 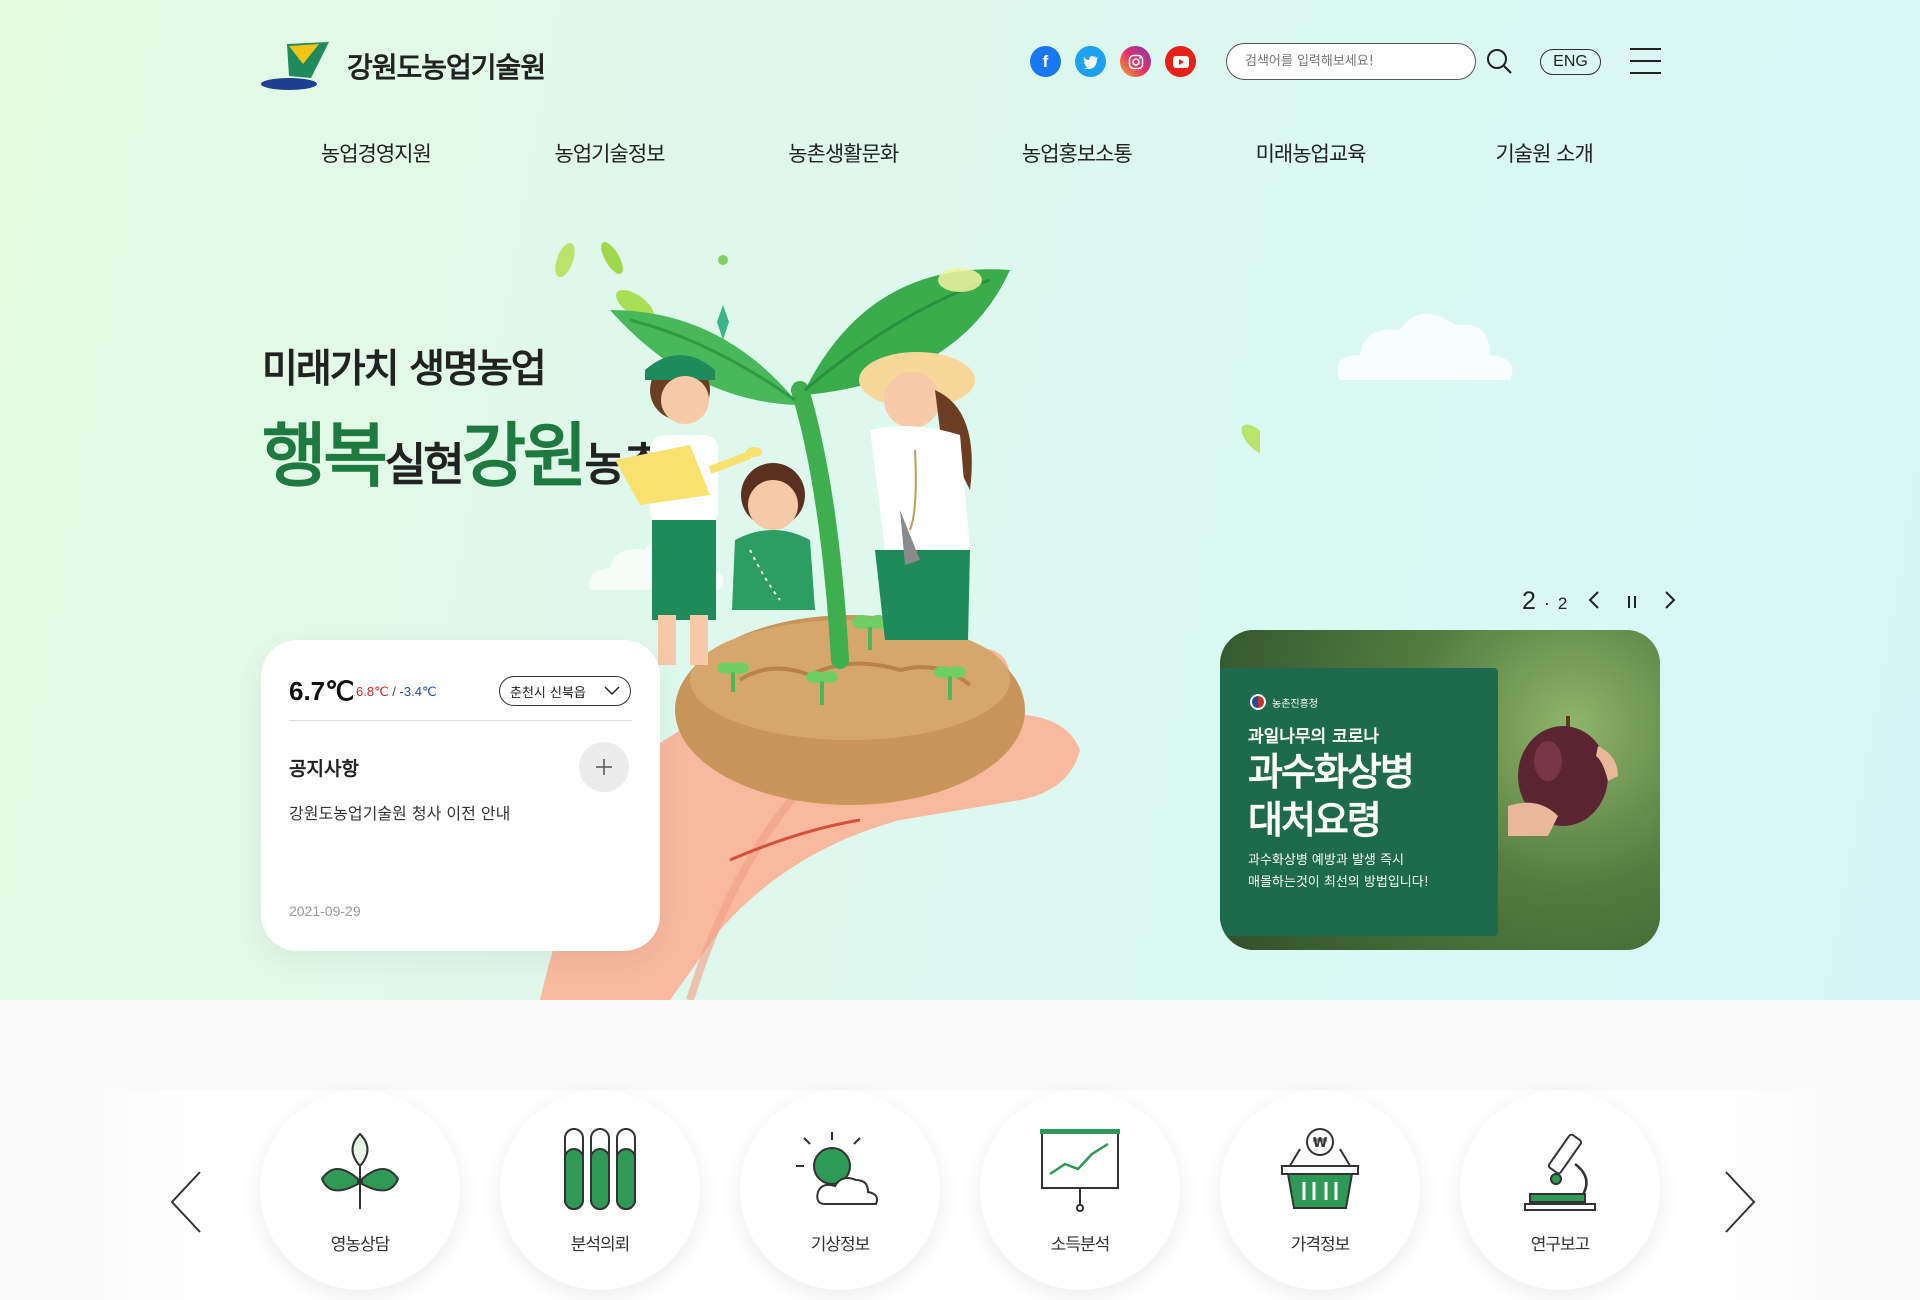 What do you see at coordinates (1113, 61) in the screenshot?
I see `social-links: f` at bounding box center [1113, 61].